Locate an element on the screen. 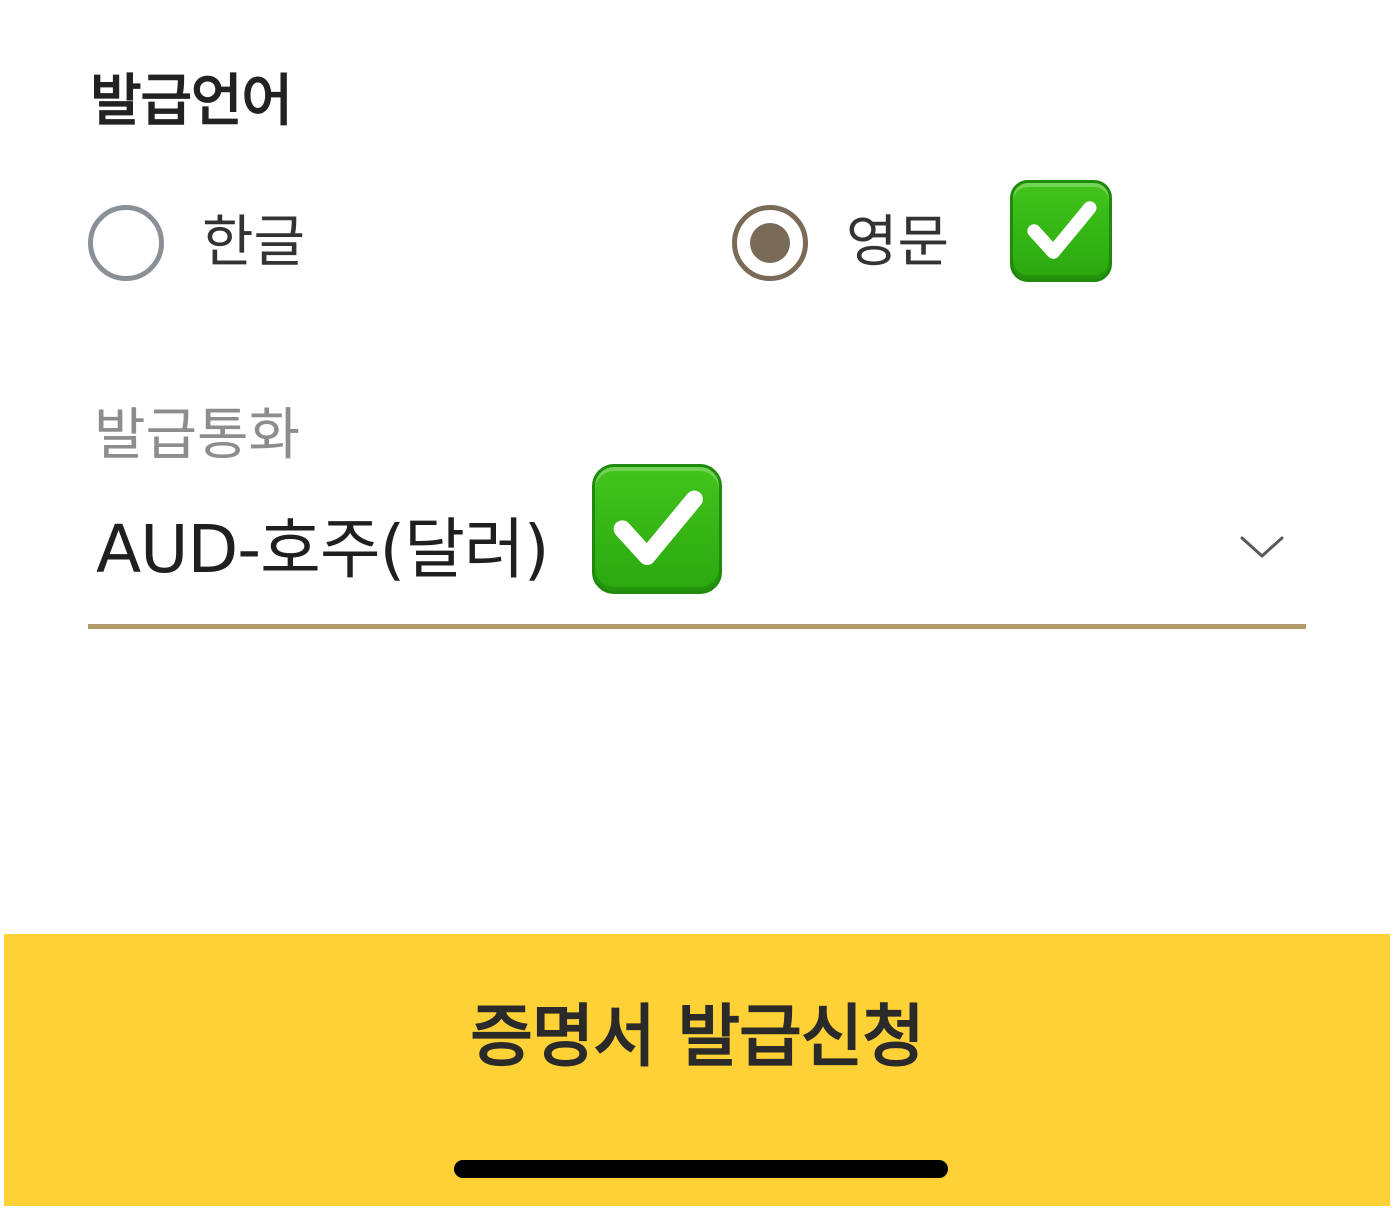 This screenshot has width=1396, height=1214. radio-option-english: 영문 is located at coordinates (840, 243).